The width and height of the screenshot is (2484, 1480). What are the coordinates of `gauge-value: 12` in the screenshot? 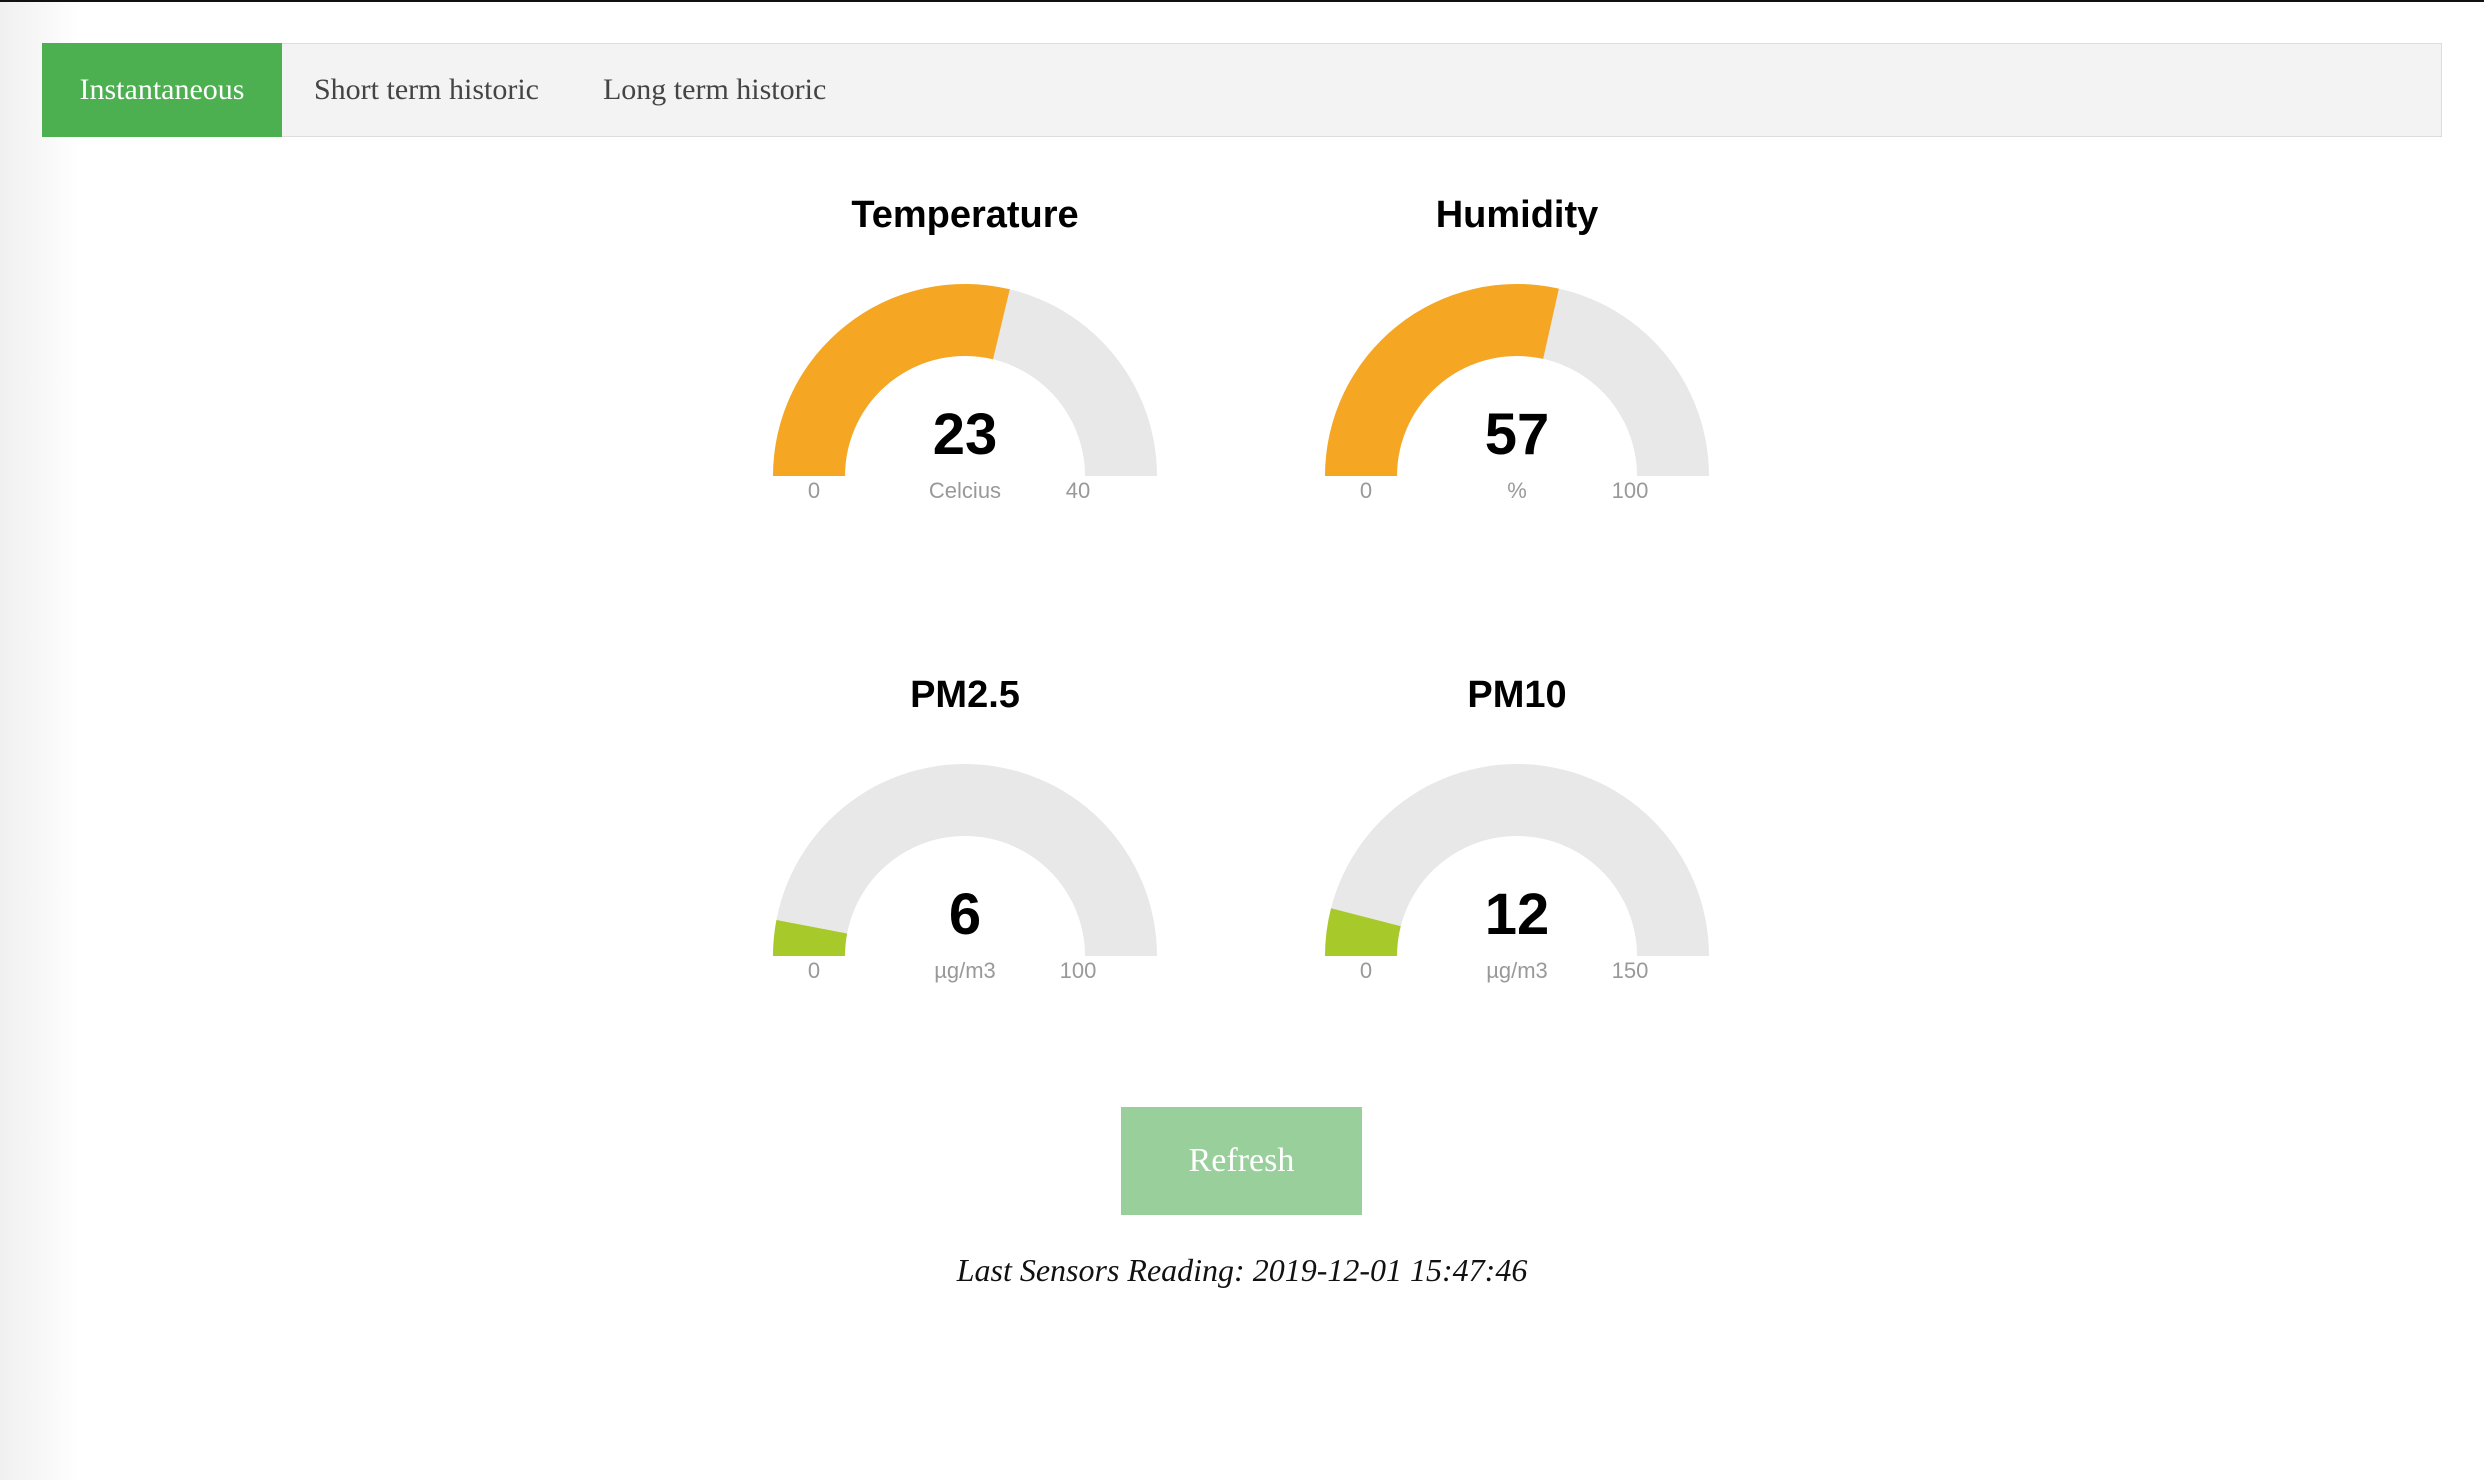 It's located at (1517, 914).